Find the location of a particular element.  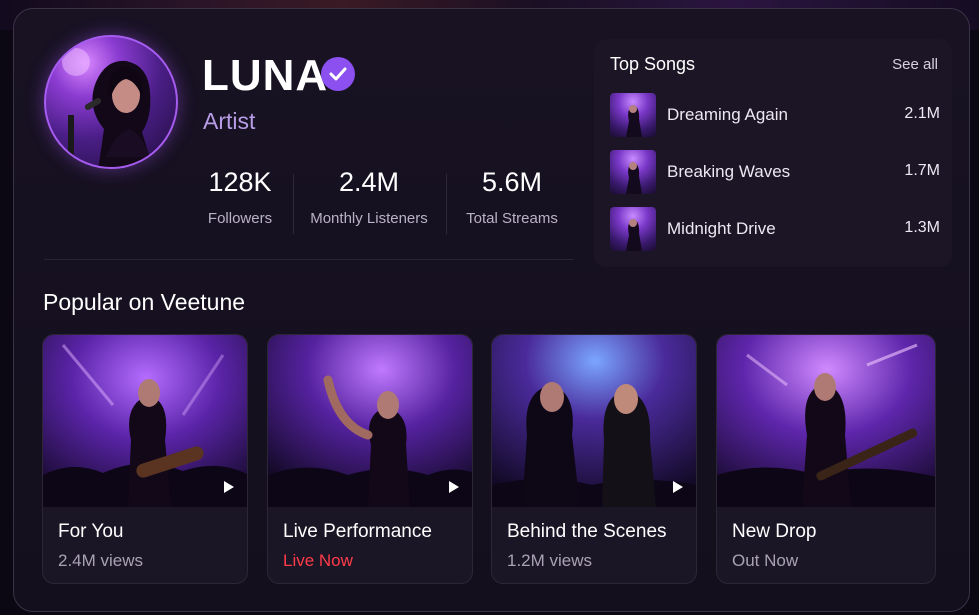

video-title: Live Performance is located at coordinates (357, 531).